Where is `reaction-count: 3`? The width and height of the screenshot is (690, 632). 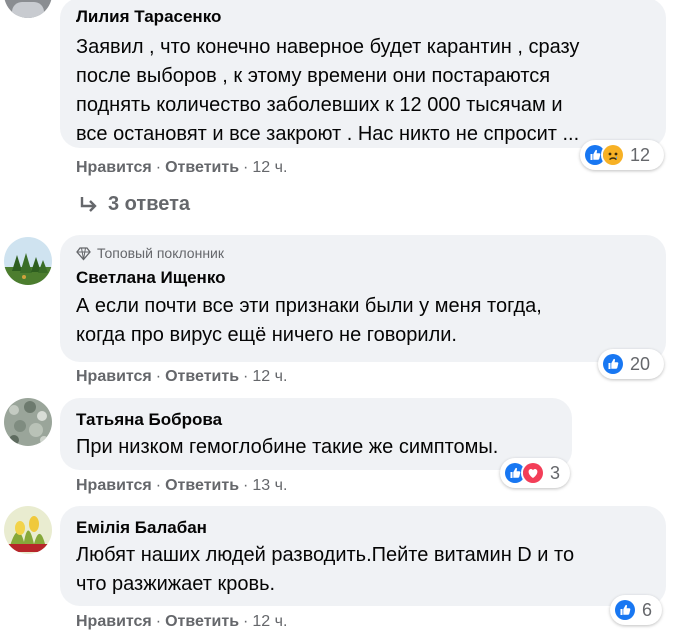 reaction-count: 3 is located at coordinates (555, 472).